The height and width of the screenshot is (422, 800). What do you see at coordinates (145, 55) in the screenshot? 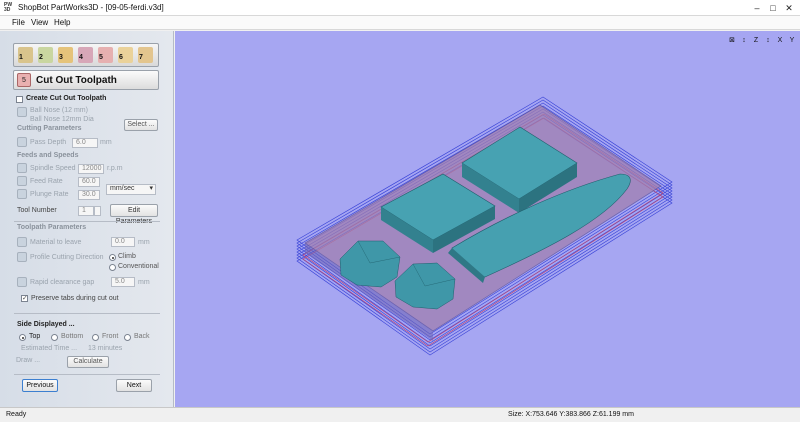
I see `toolpath-7-icon: 7` at bounding box center [145, 55].